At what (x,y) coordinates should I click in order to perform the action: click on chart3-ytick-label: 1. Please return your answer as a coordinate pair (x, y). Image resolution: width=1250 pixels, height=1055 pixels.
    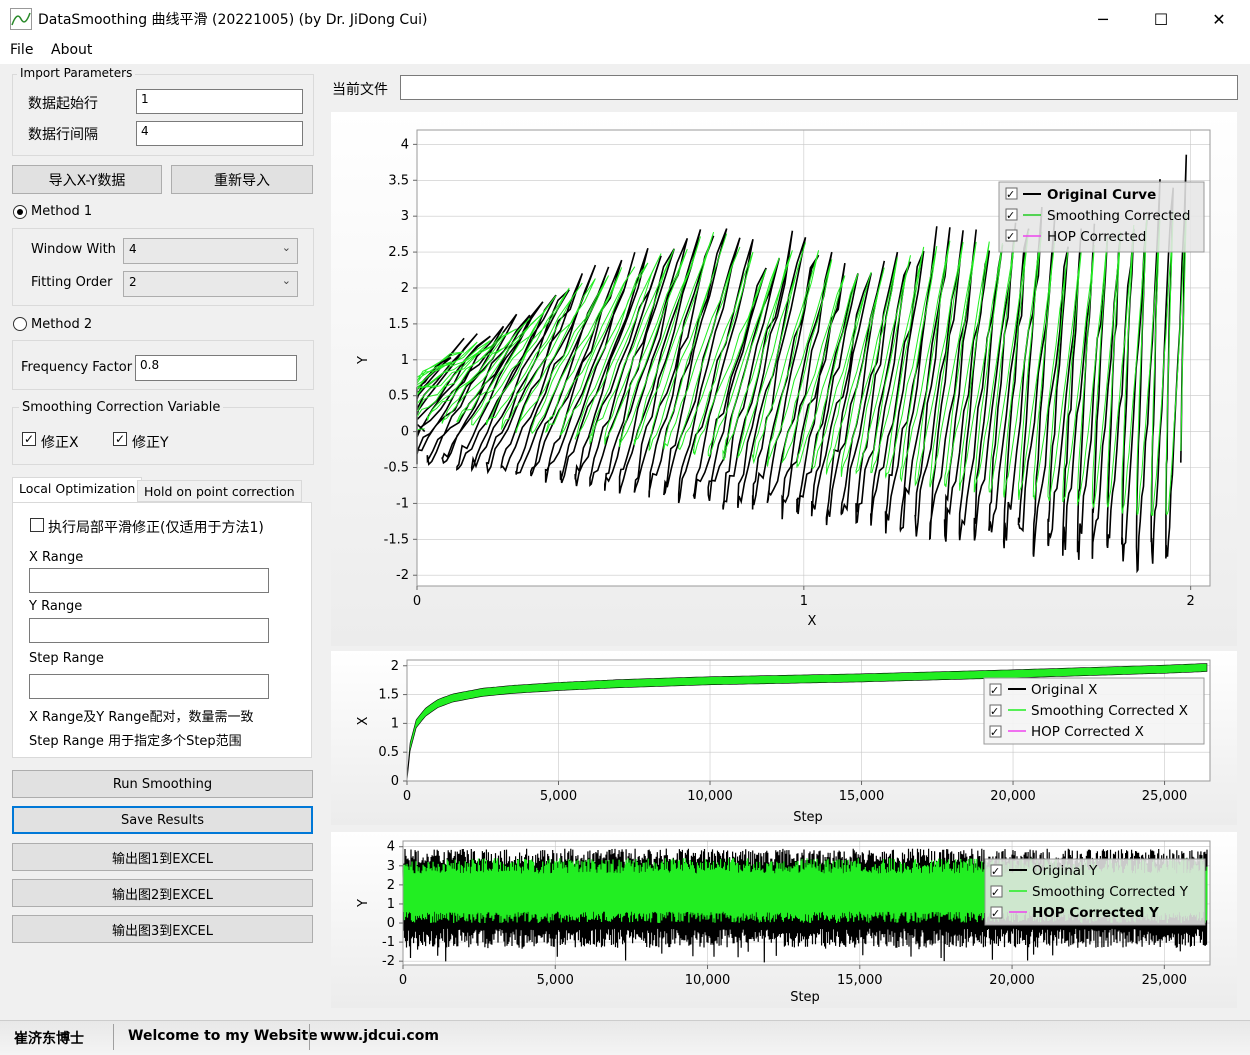
    Looking at the image, I should click on (391, 904).